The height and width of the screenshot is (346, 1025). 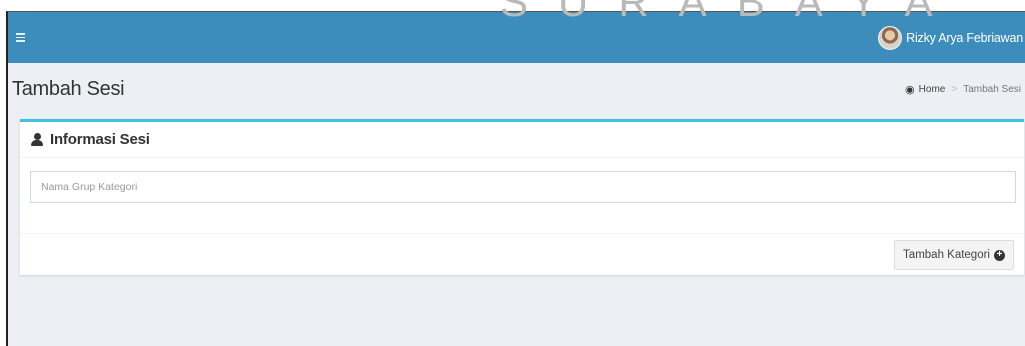 I want to click on plus-circle-icon: +, so click(x=999, y=255).